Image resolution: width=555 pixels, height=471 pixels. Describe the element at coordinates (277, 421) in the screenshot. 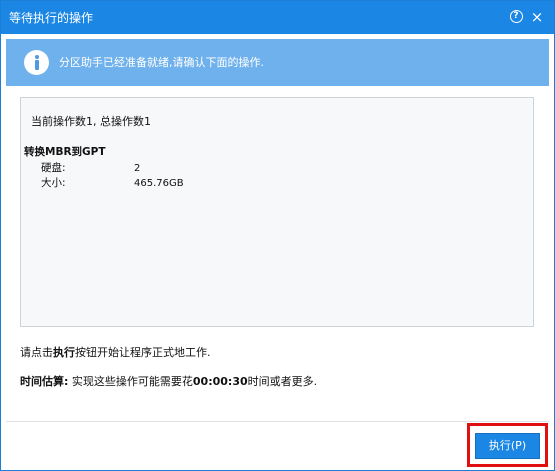

I see `footer-divider` at that location.